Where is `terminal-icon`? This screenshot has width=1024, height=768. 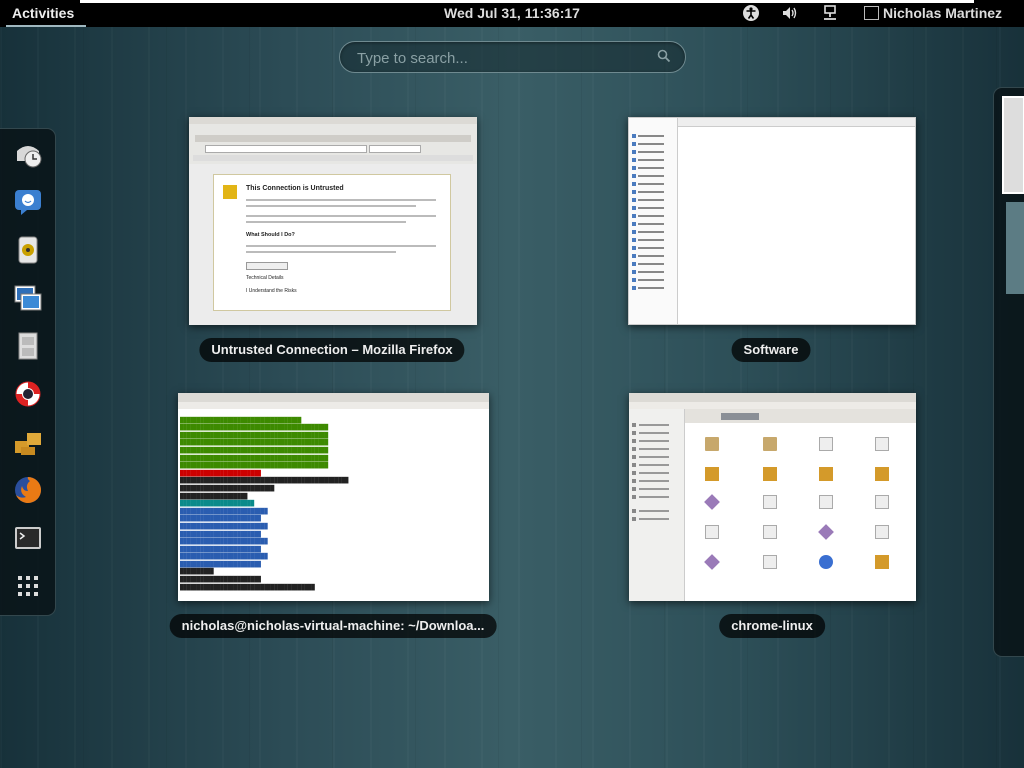
terminal-icon is located at coordinates (28, 538).